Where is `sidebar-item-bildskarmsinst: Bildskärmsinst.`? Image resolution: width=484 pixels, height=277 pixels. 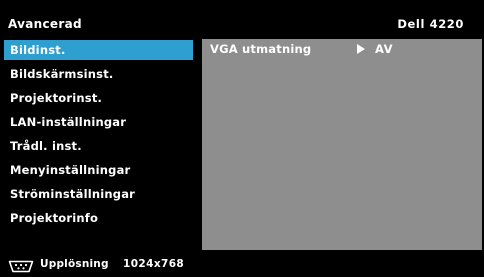 sidebar-item-bildskarmsinst: Bildskärmsinst. is located at coordinates (98, 74).